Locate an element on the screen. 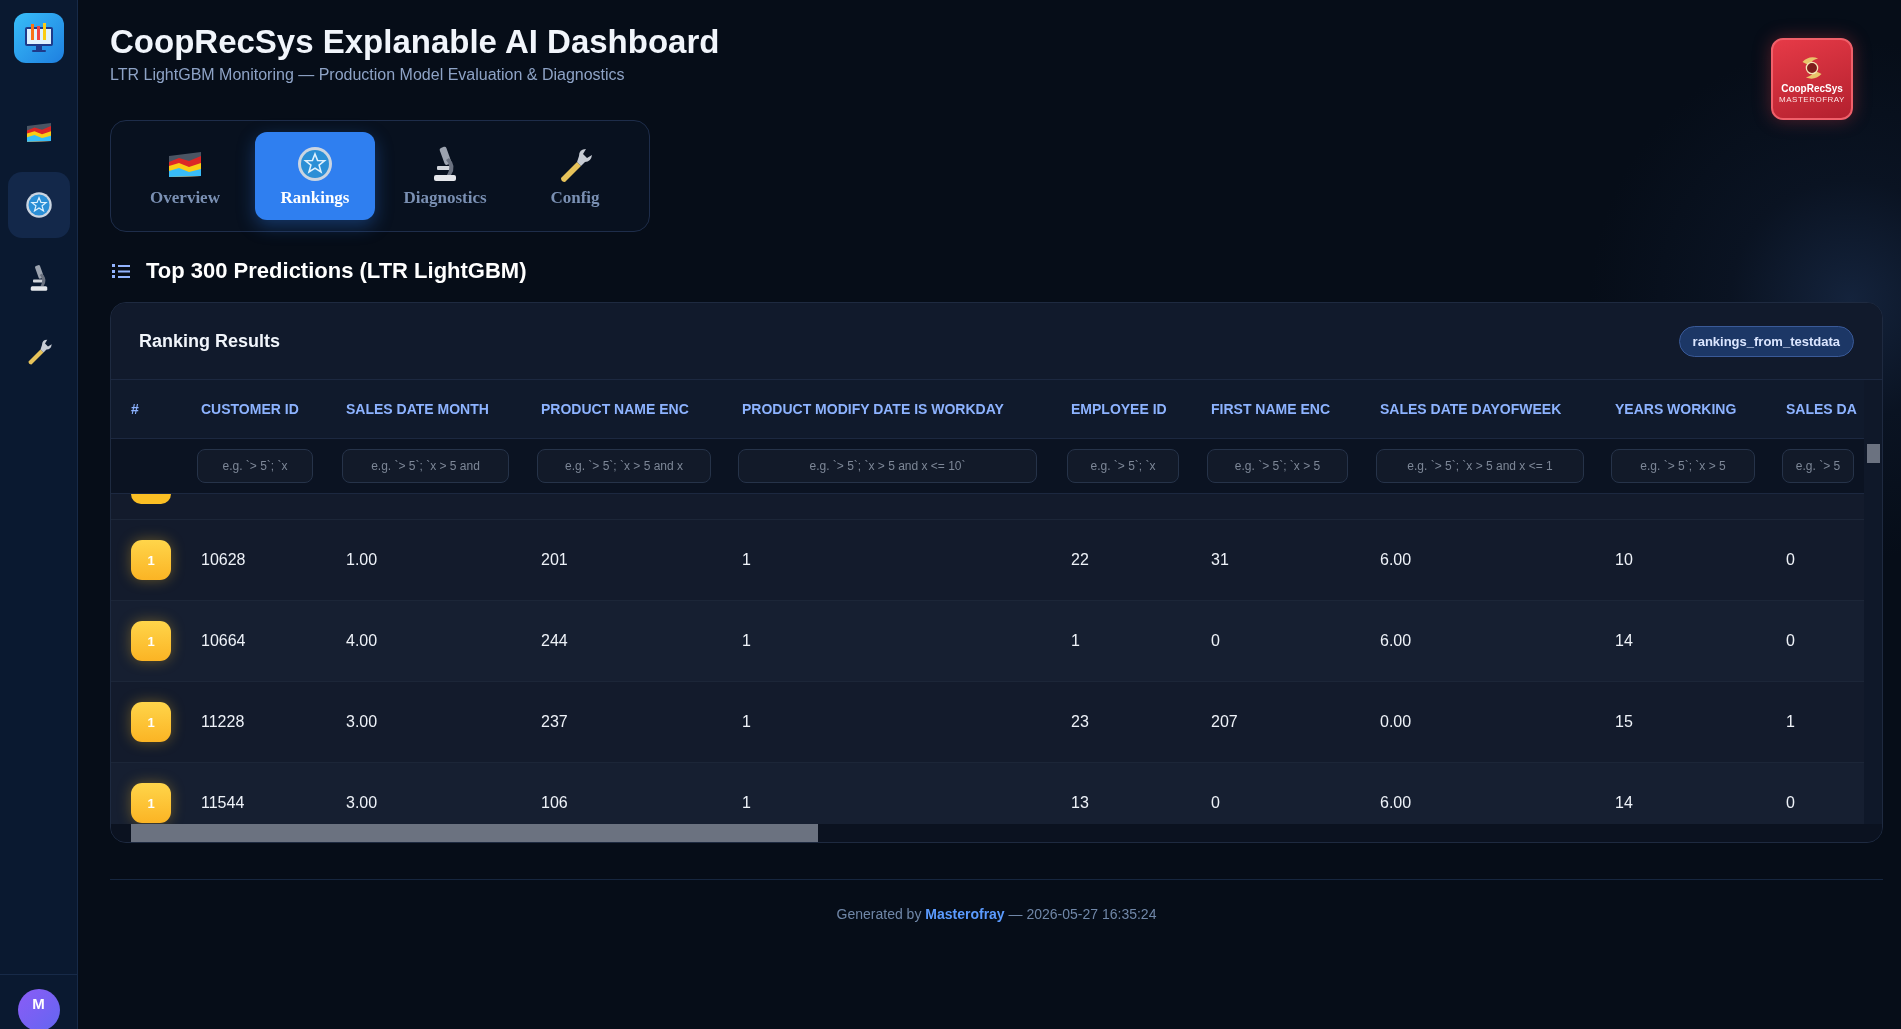  table-cell-text: 1.00 is located at coordinates (362, 560).